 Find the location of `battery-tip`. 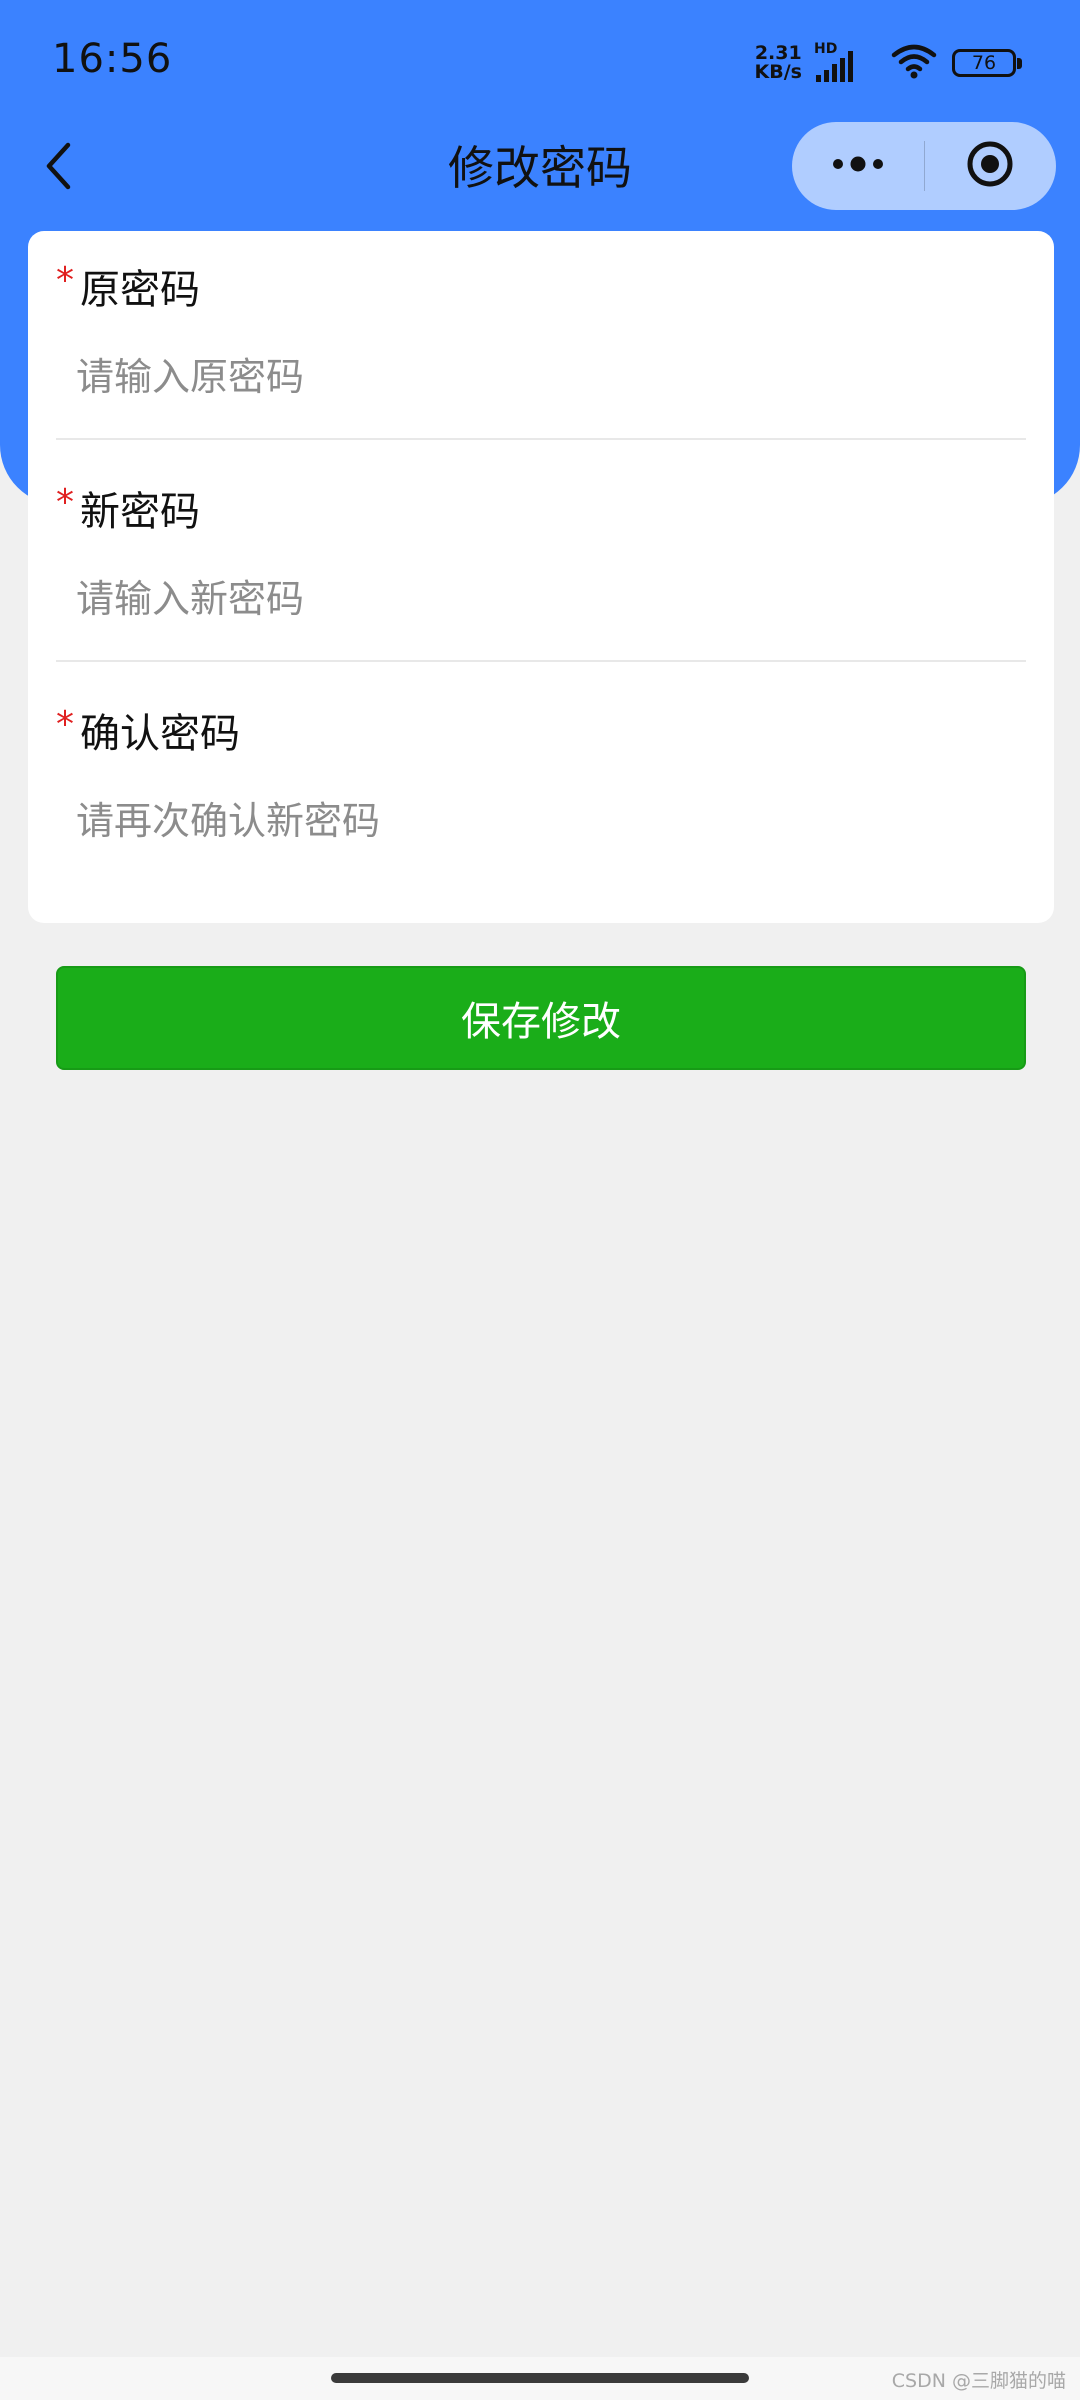

battery-tip is located at coordinates (1019, 63).